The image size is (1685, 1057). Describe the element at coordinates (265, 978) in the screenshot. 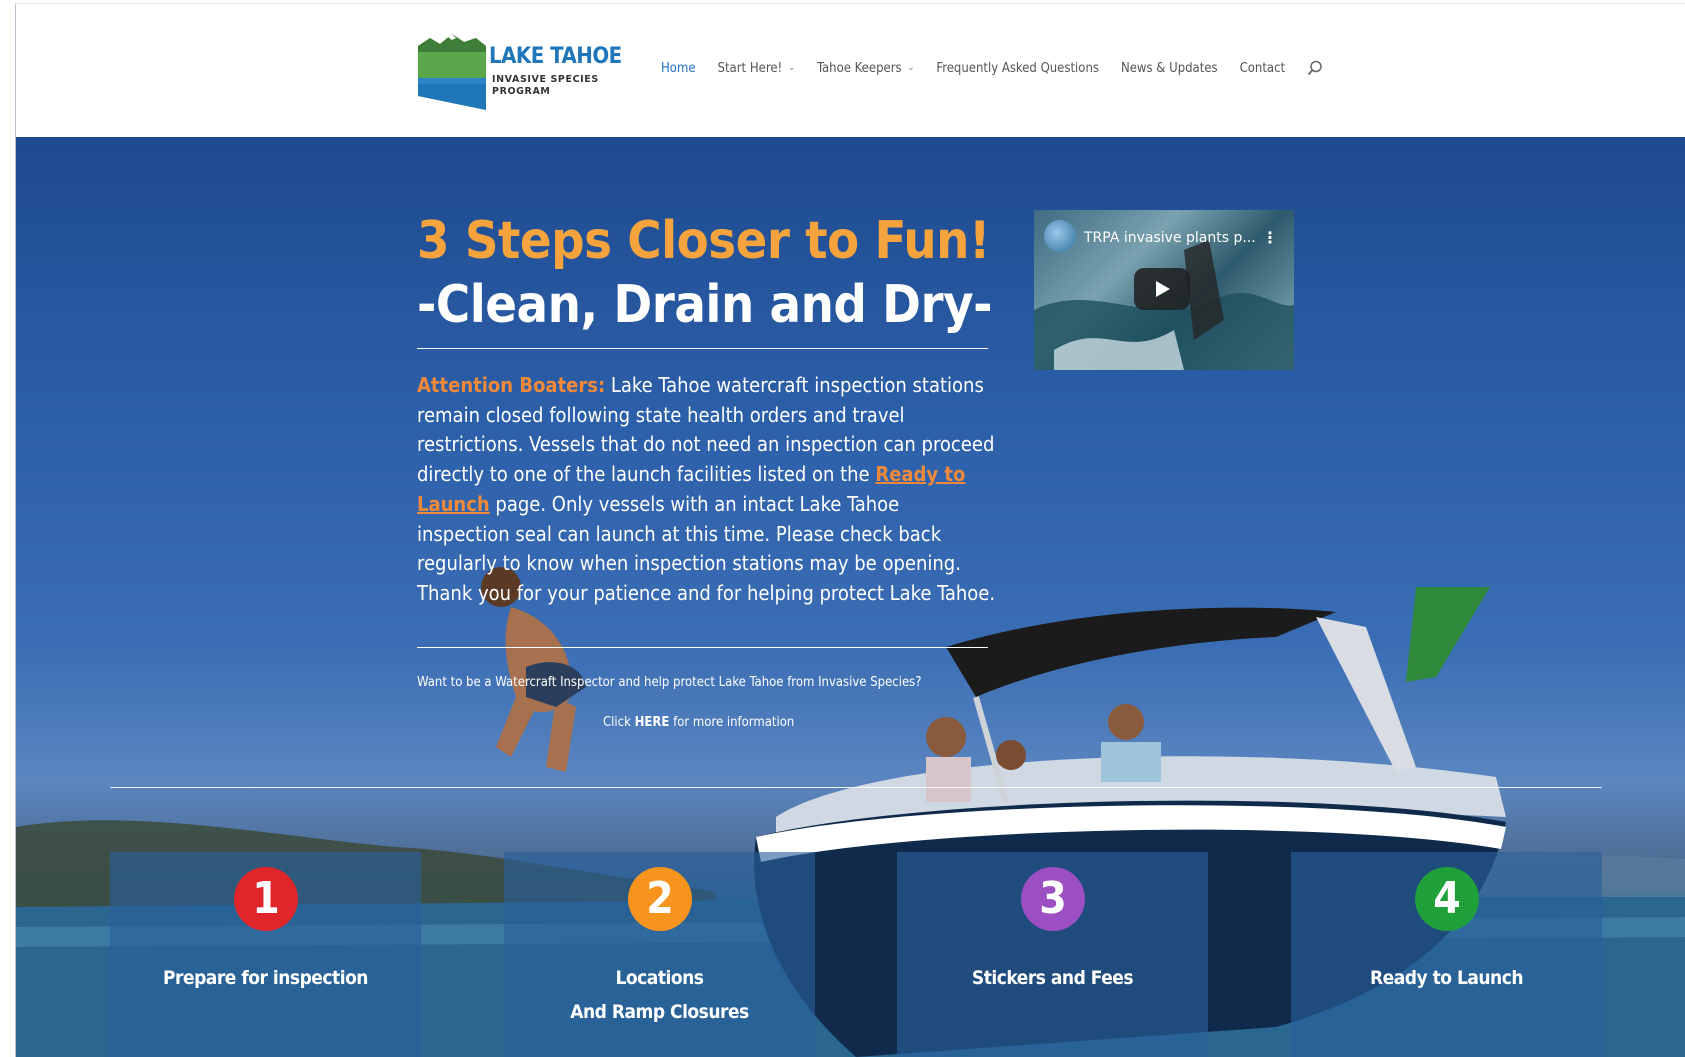

I see `step-label: Prepare for inspection` at that location.